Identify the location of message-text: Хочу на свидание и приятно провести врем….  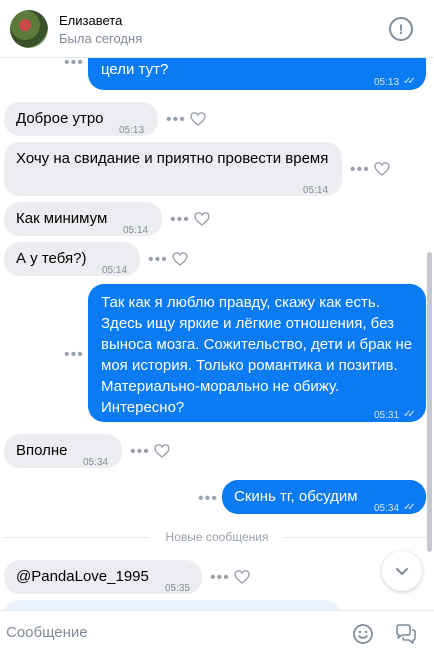
(172, 158).